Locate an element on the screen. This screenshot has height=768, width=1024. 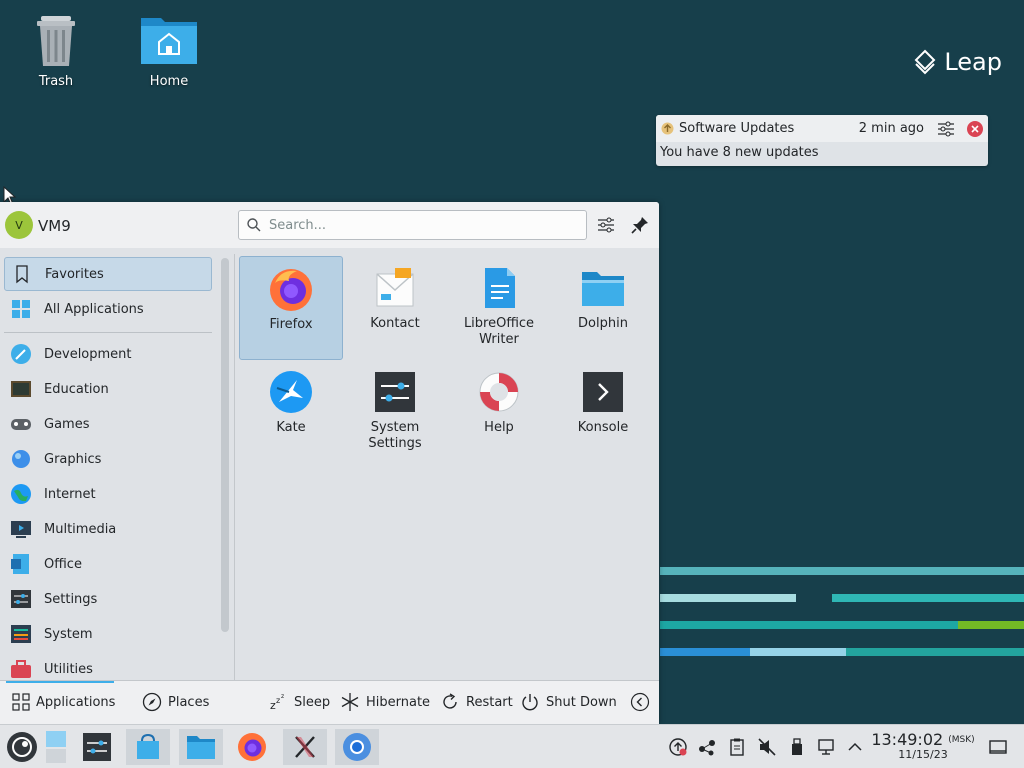
restart-icon is located at coordinates (450, 701).